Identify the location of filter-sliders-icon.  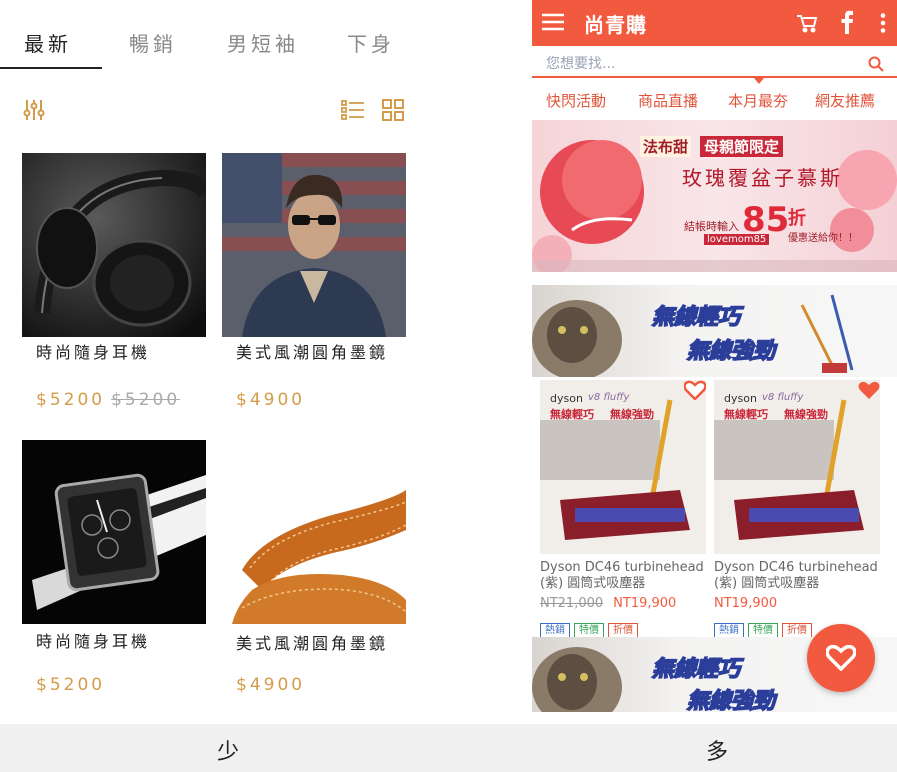
(34, 110).